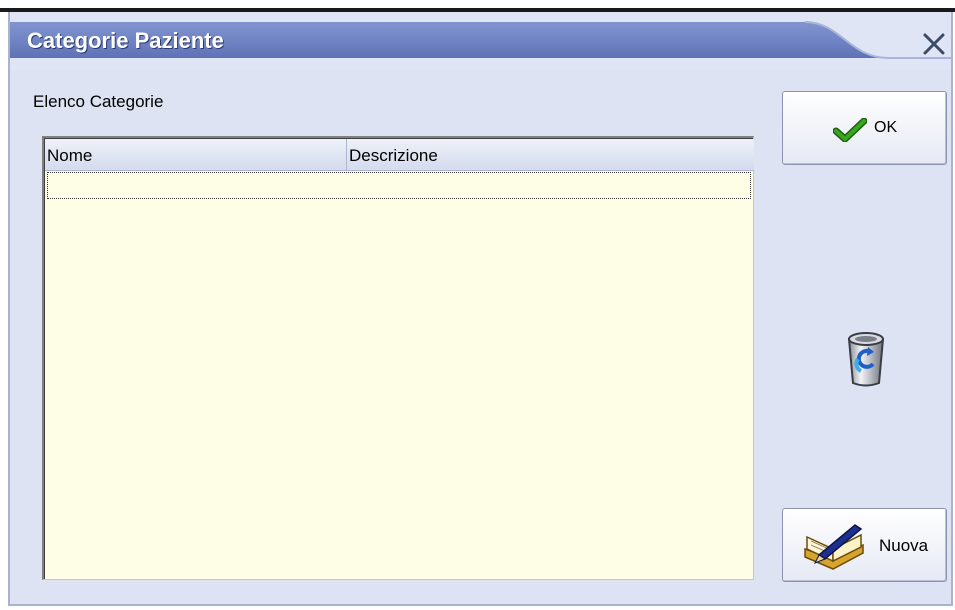 This screenshot has height=610, width=955. I want to click on book-pen-icon, so click(834, 547).